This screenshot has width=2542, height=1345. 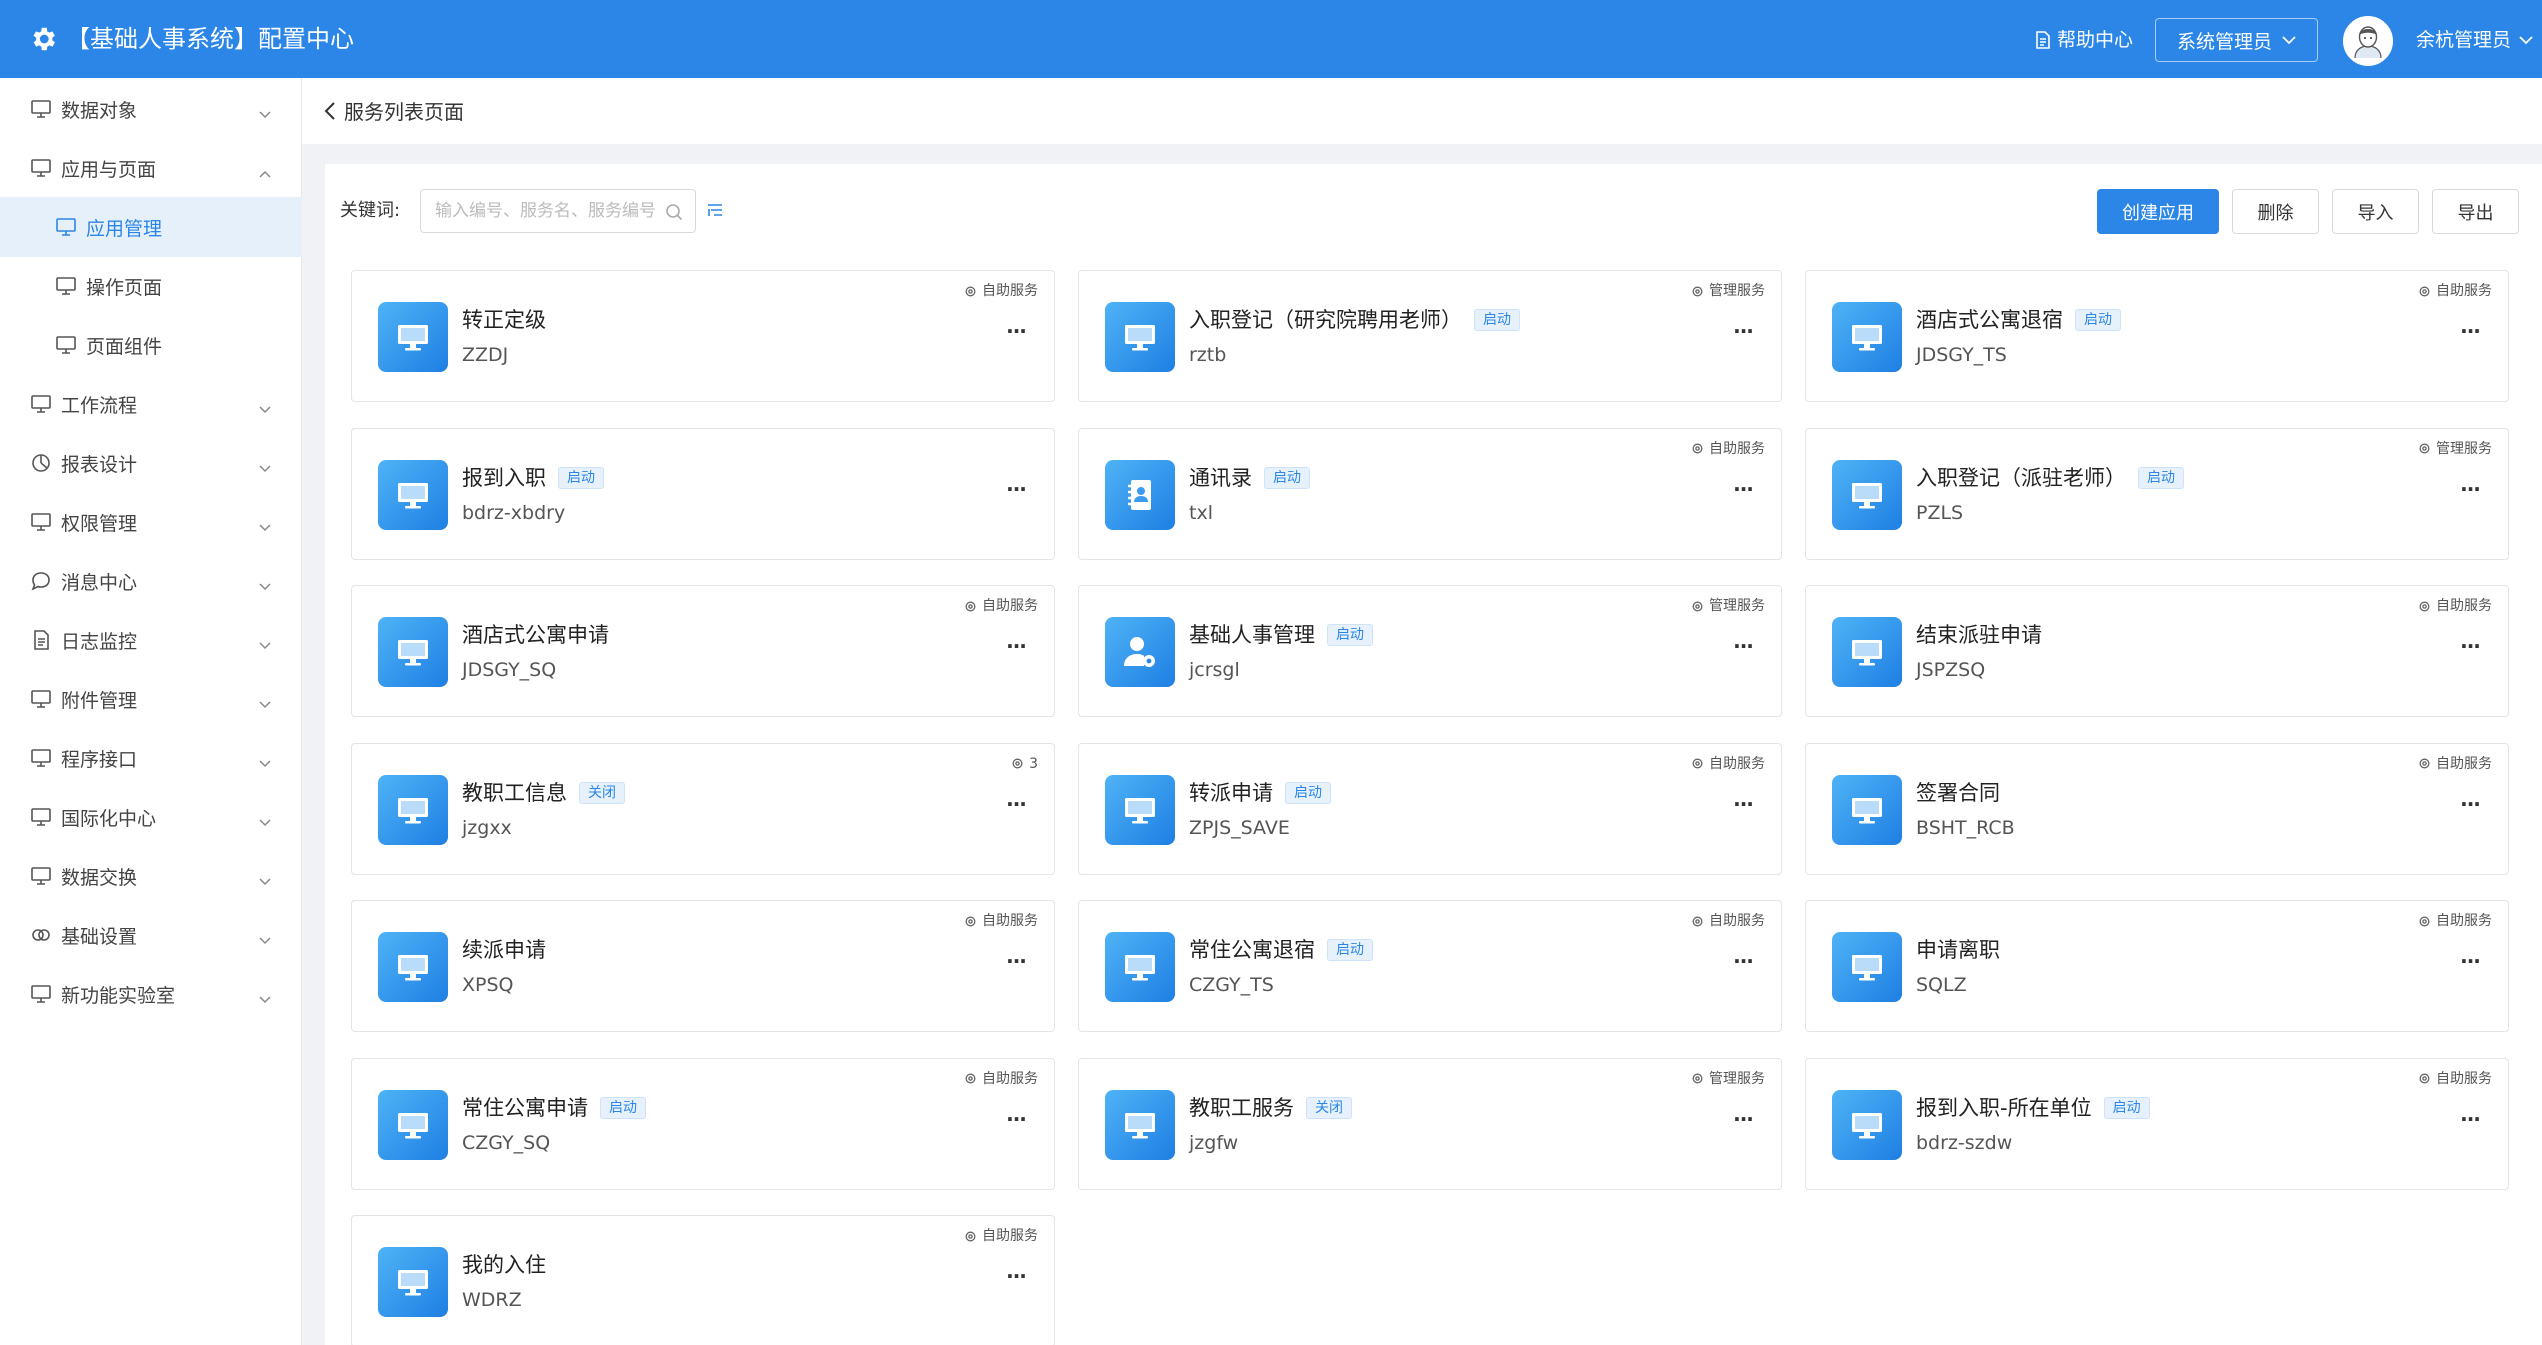 I want to click on role-select-value: 系统管理员, so click(x=2224, y=41).